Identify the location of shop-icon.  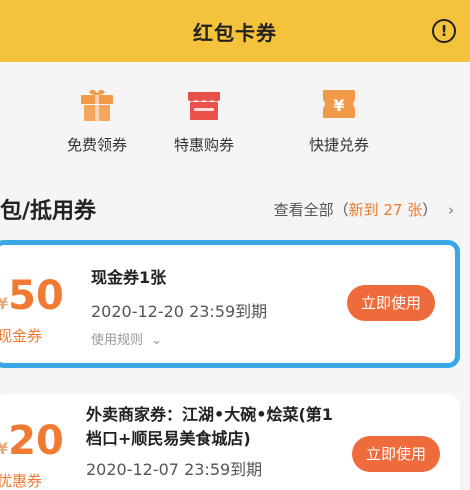
(204, 104).